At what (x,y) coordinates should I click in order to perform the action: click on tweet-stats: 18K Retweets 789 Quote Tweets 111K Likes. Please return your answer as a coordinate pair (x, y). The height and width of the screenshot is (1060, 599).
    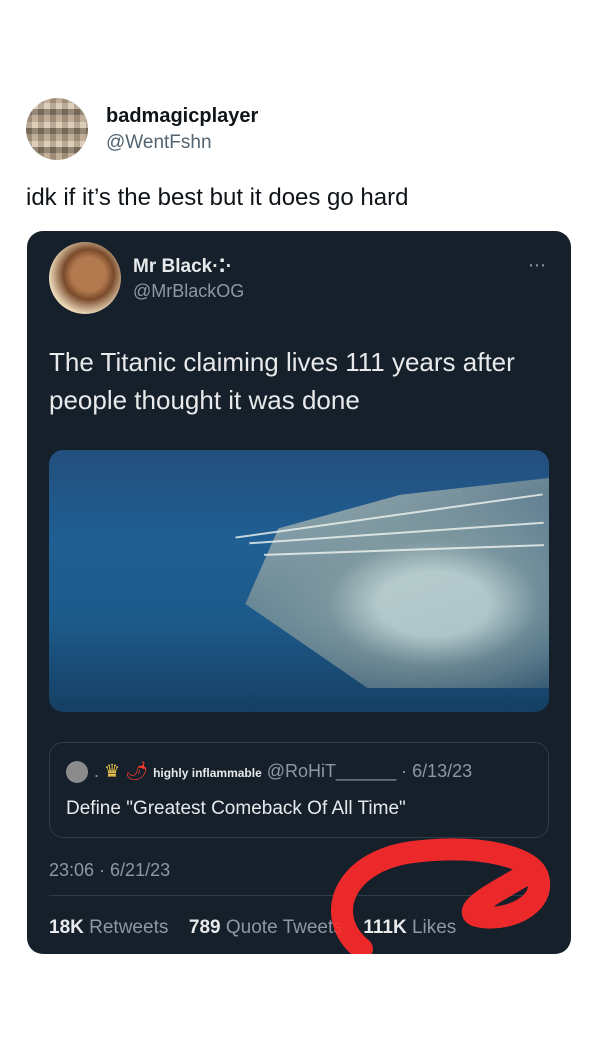
    Looking at the image, I should click on (252, 928).